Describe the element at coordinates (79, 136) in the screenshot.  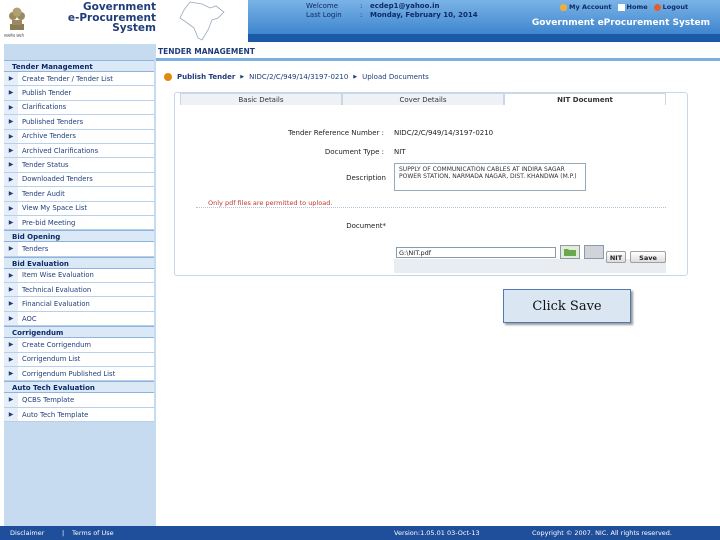
I see `sidebar-item: ▶ Archive Tenders` at that location.